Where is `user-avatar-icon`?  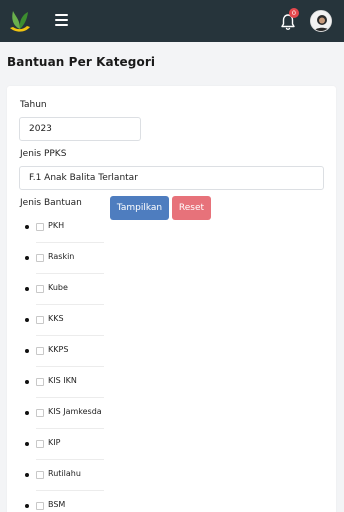
user-avatar-icon is located at coordinates (321, 21).